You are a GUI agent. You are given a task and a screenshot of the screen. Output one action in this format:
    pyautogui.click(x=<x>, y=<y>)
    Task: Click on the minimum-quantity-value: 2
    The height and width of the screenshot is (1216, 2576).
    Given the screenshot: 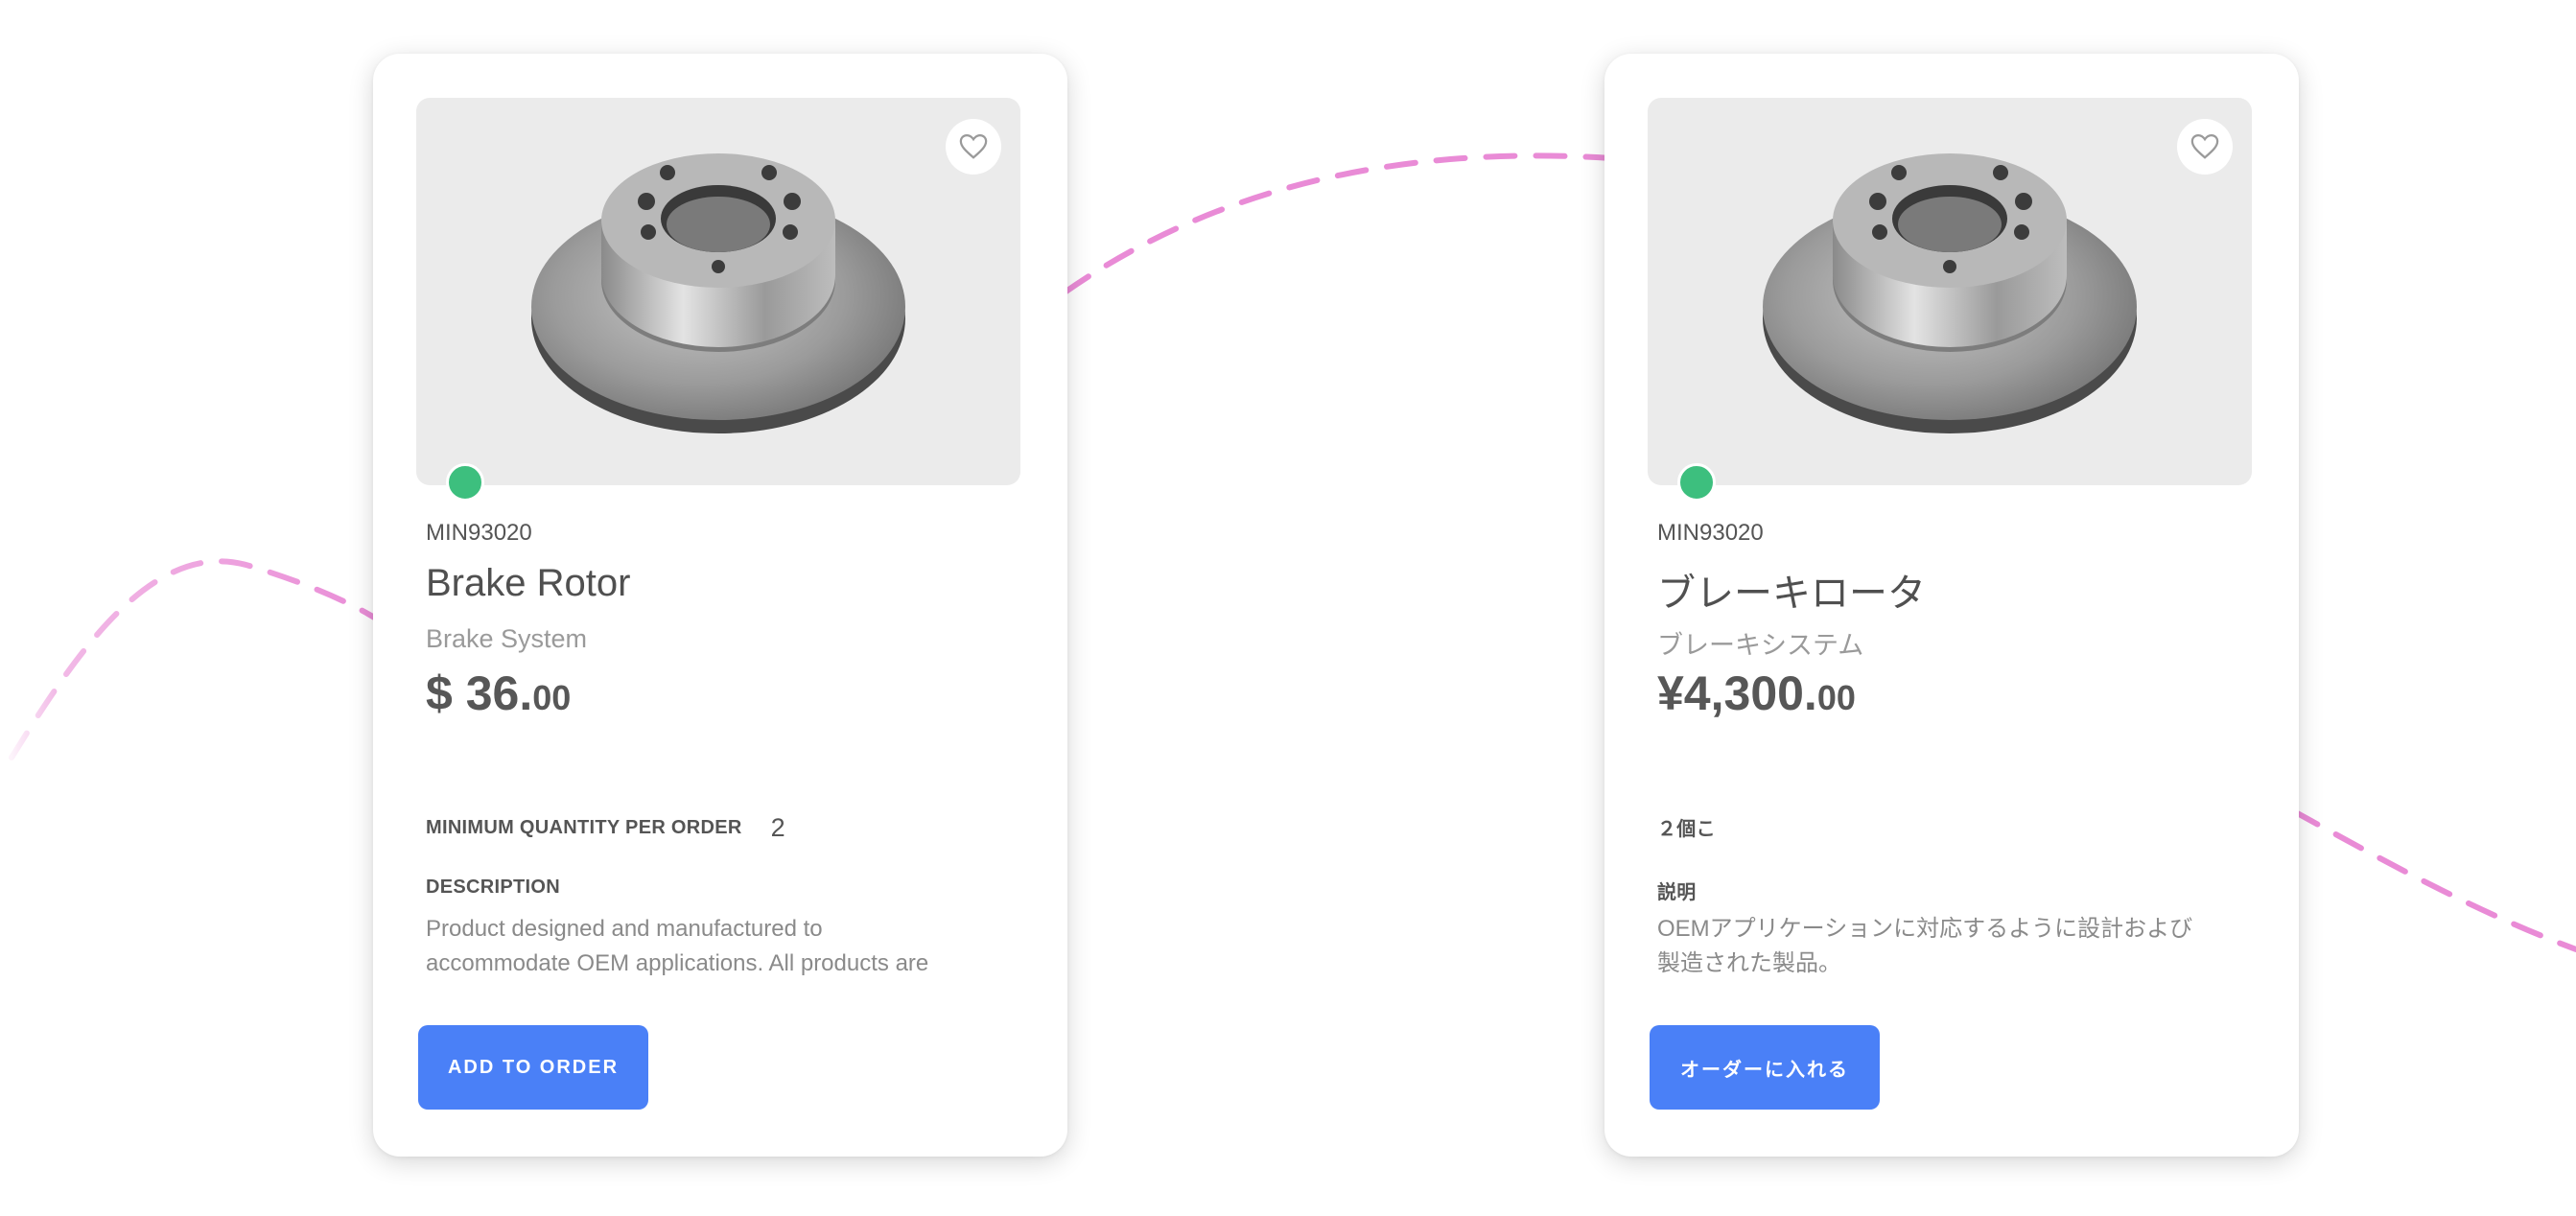 What is the action you would take?
    pyautogui.click(x=777, y=828)
    